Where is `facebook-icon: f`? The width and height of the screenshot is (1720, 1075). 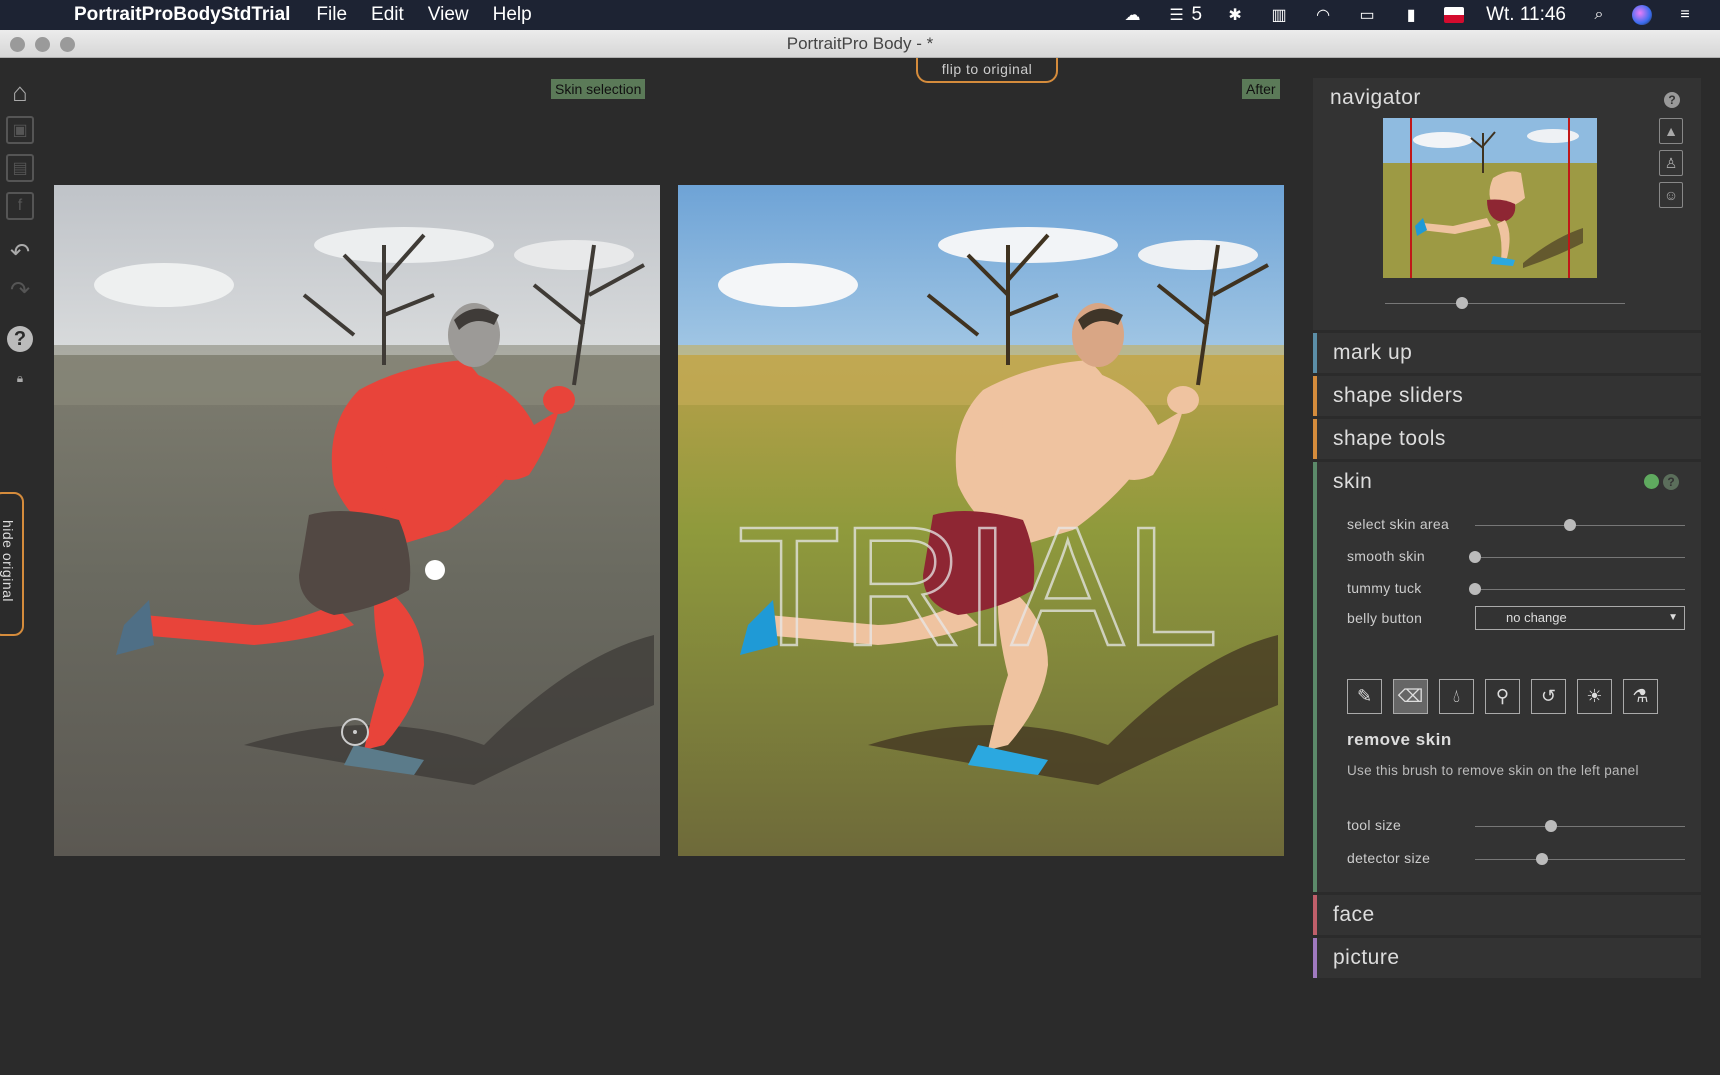 facebook-icon: f is located at coordinates (20, 206).